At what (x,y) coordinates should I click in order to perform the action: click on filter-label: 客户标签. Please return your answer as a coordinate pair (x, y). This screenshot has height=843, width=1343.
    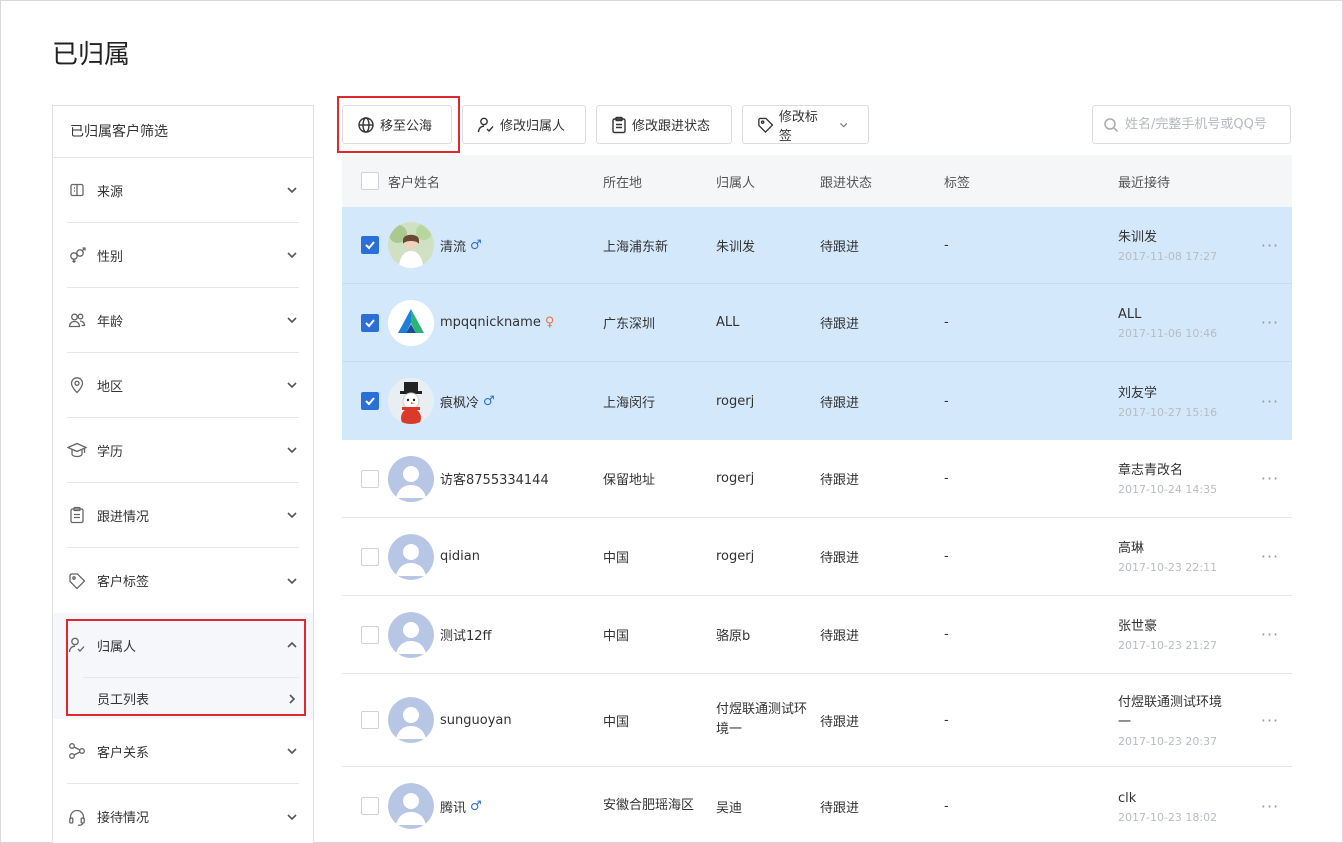
    Looking at the image, I should click on (123, 582).